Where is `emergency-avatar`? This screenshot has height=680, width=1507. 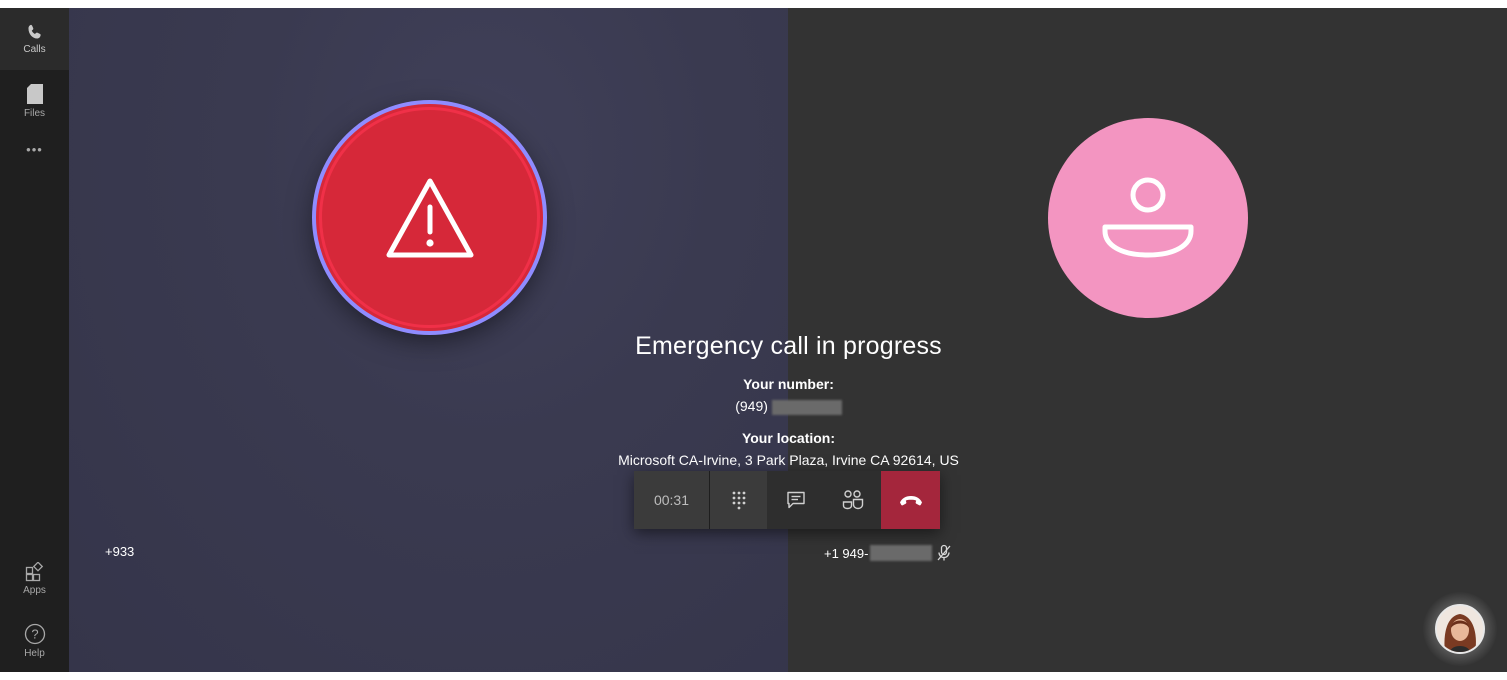 emergency-avatar is located at coordinates (429, 217).